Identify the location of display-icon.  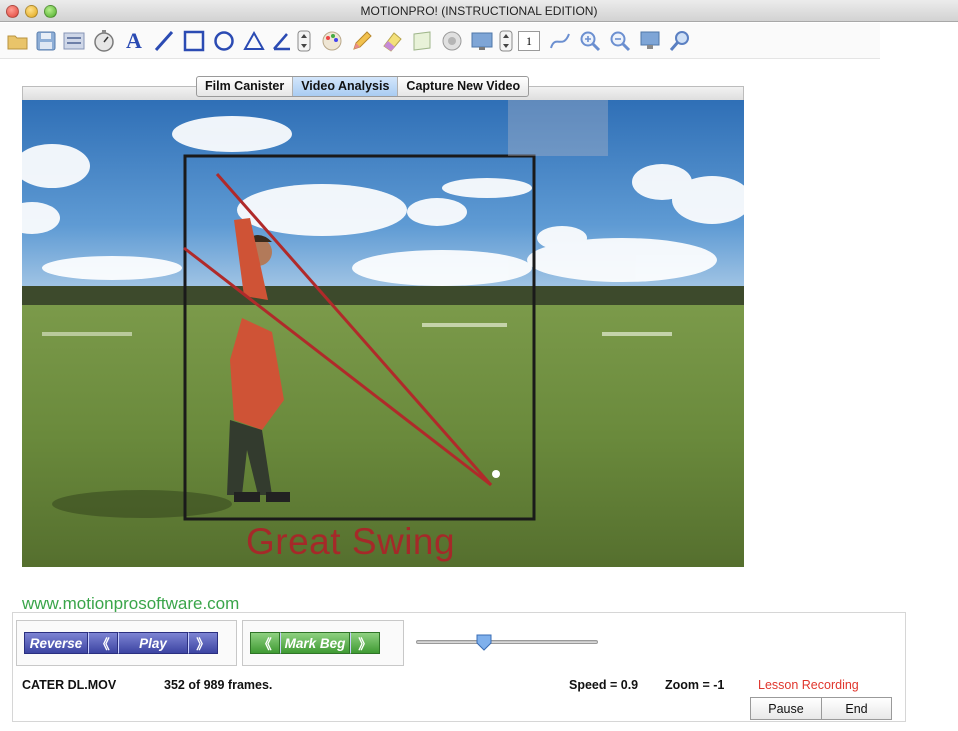
(650, 41).